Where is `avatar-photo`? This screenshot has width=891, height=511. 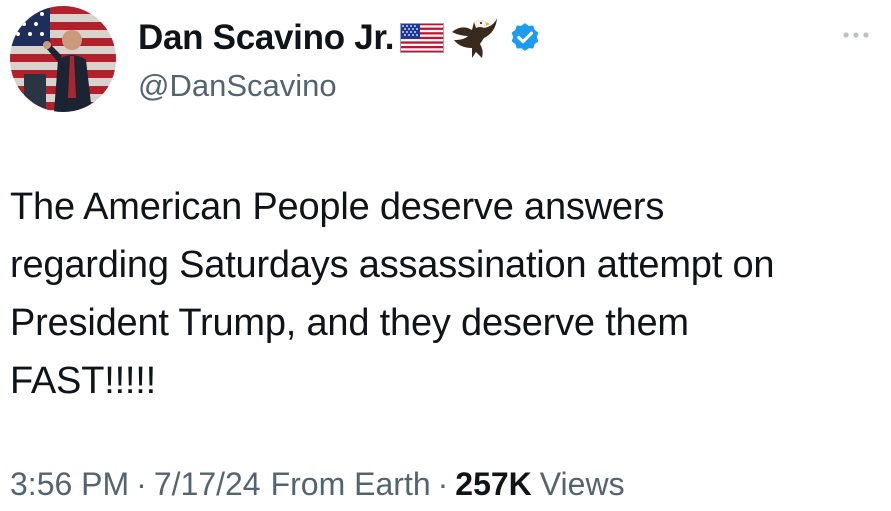 avatar-photo is located at coordinates (63, 59).